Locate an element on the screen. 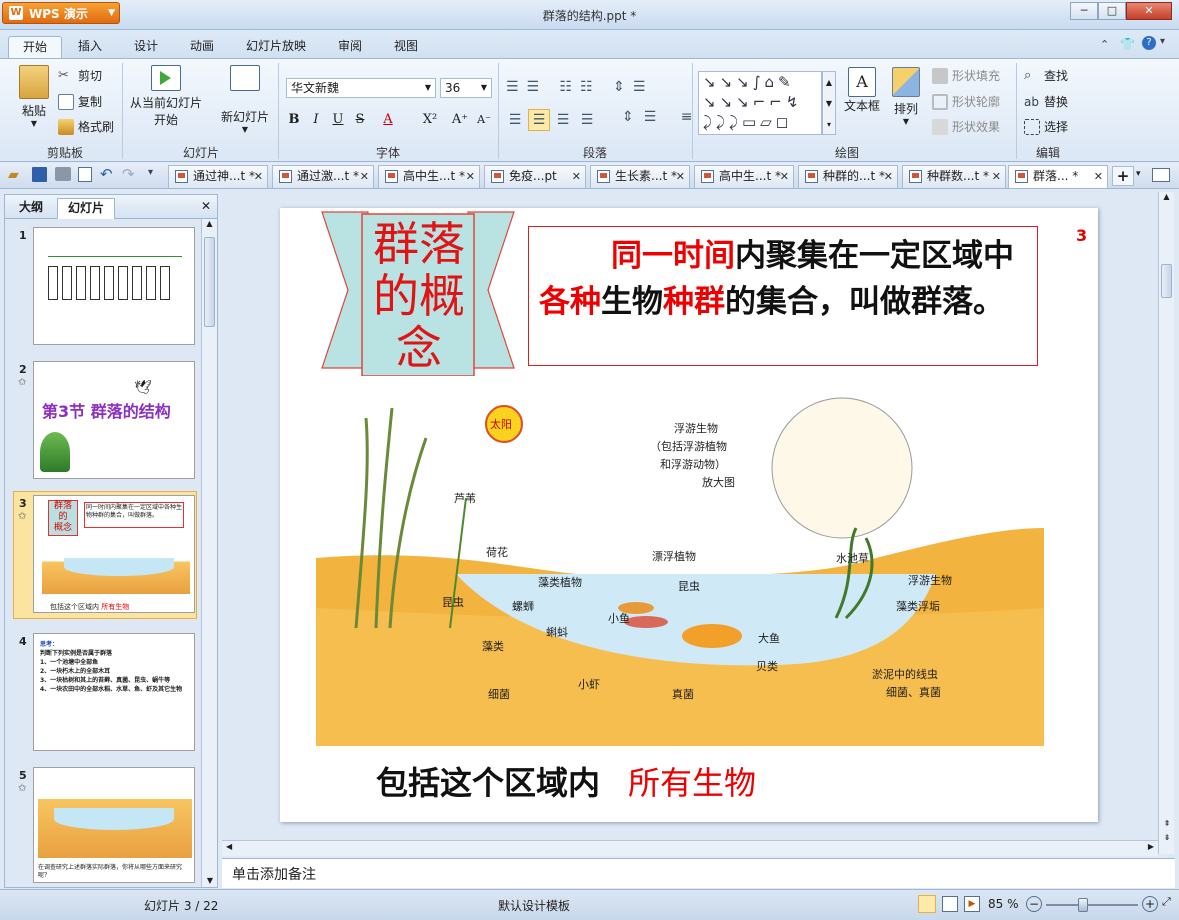 Image resolution: width=1179 pixels, height=920 pixels. doc-tab: 种群的...t * ✕ is located at coordinates (848, 176).